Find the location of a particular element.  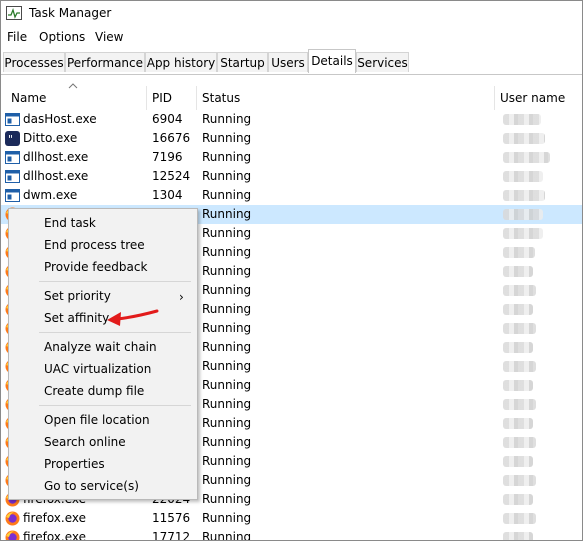

column-pid: PID is located at coordinates (162, 98).